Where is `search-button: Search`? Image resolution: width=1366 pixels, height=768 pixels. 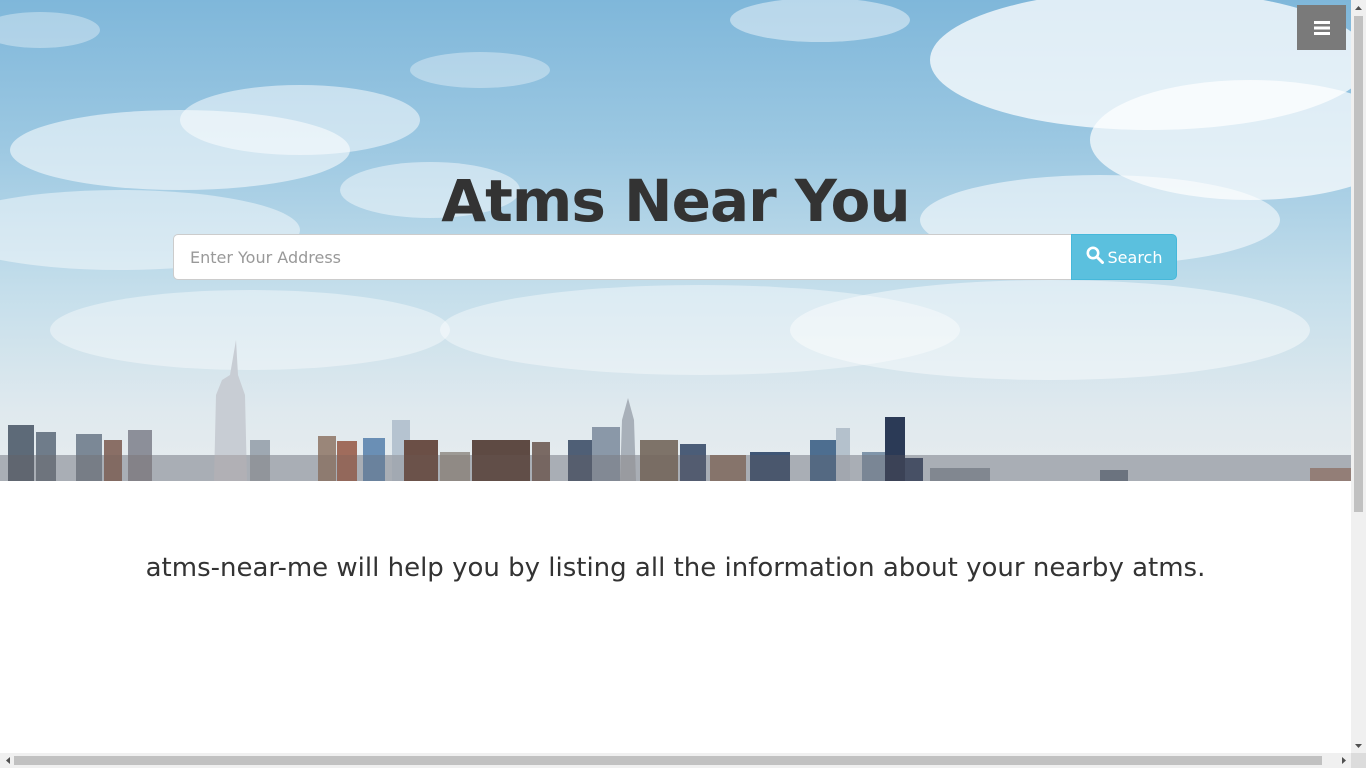 search-button: Search is located at coordinates (1124, 257).